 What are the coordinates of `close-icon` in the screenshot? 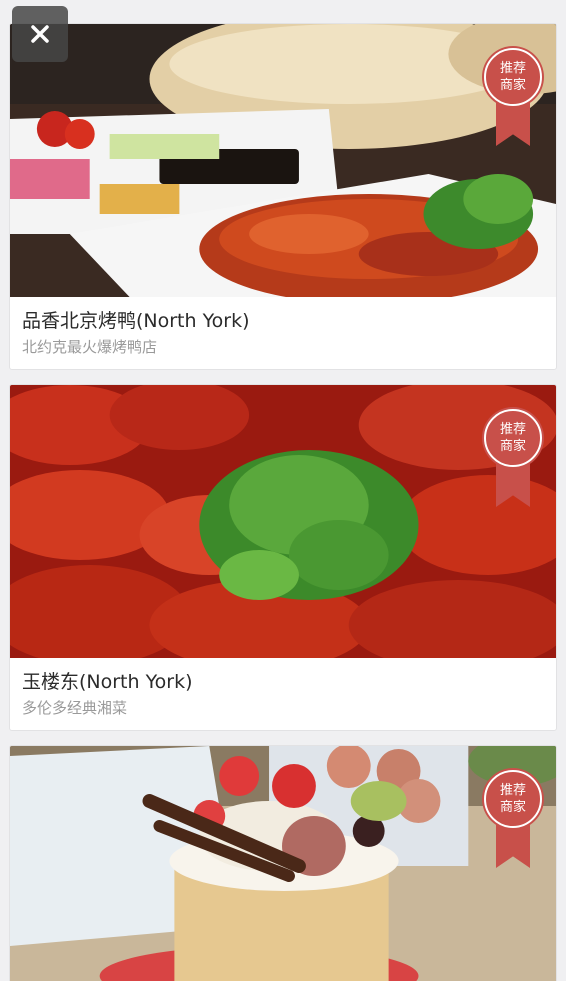 It's located at (40, 34).